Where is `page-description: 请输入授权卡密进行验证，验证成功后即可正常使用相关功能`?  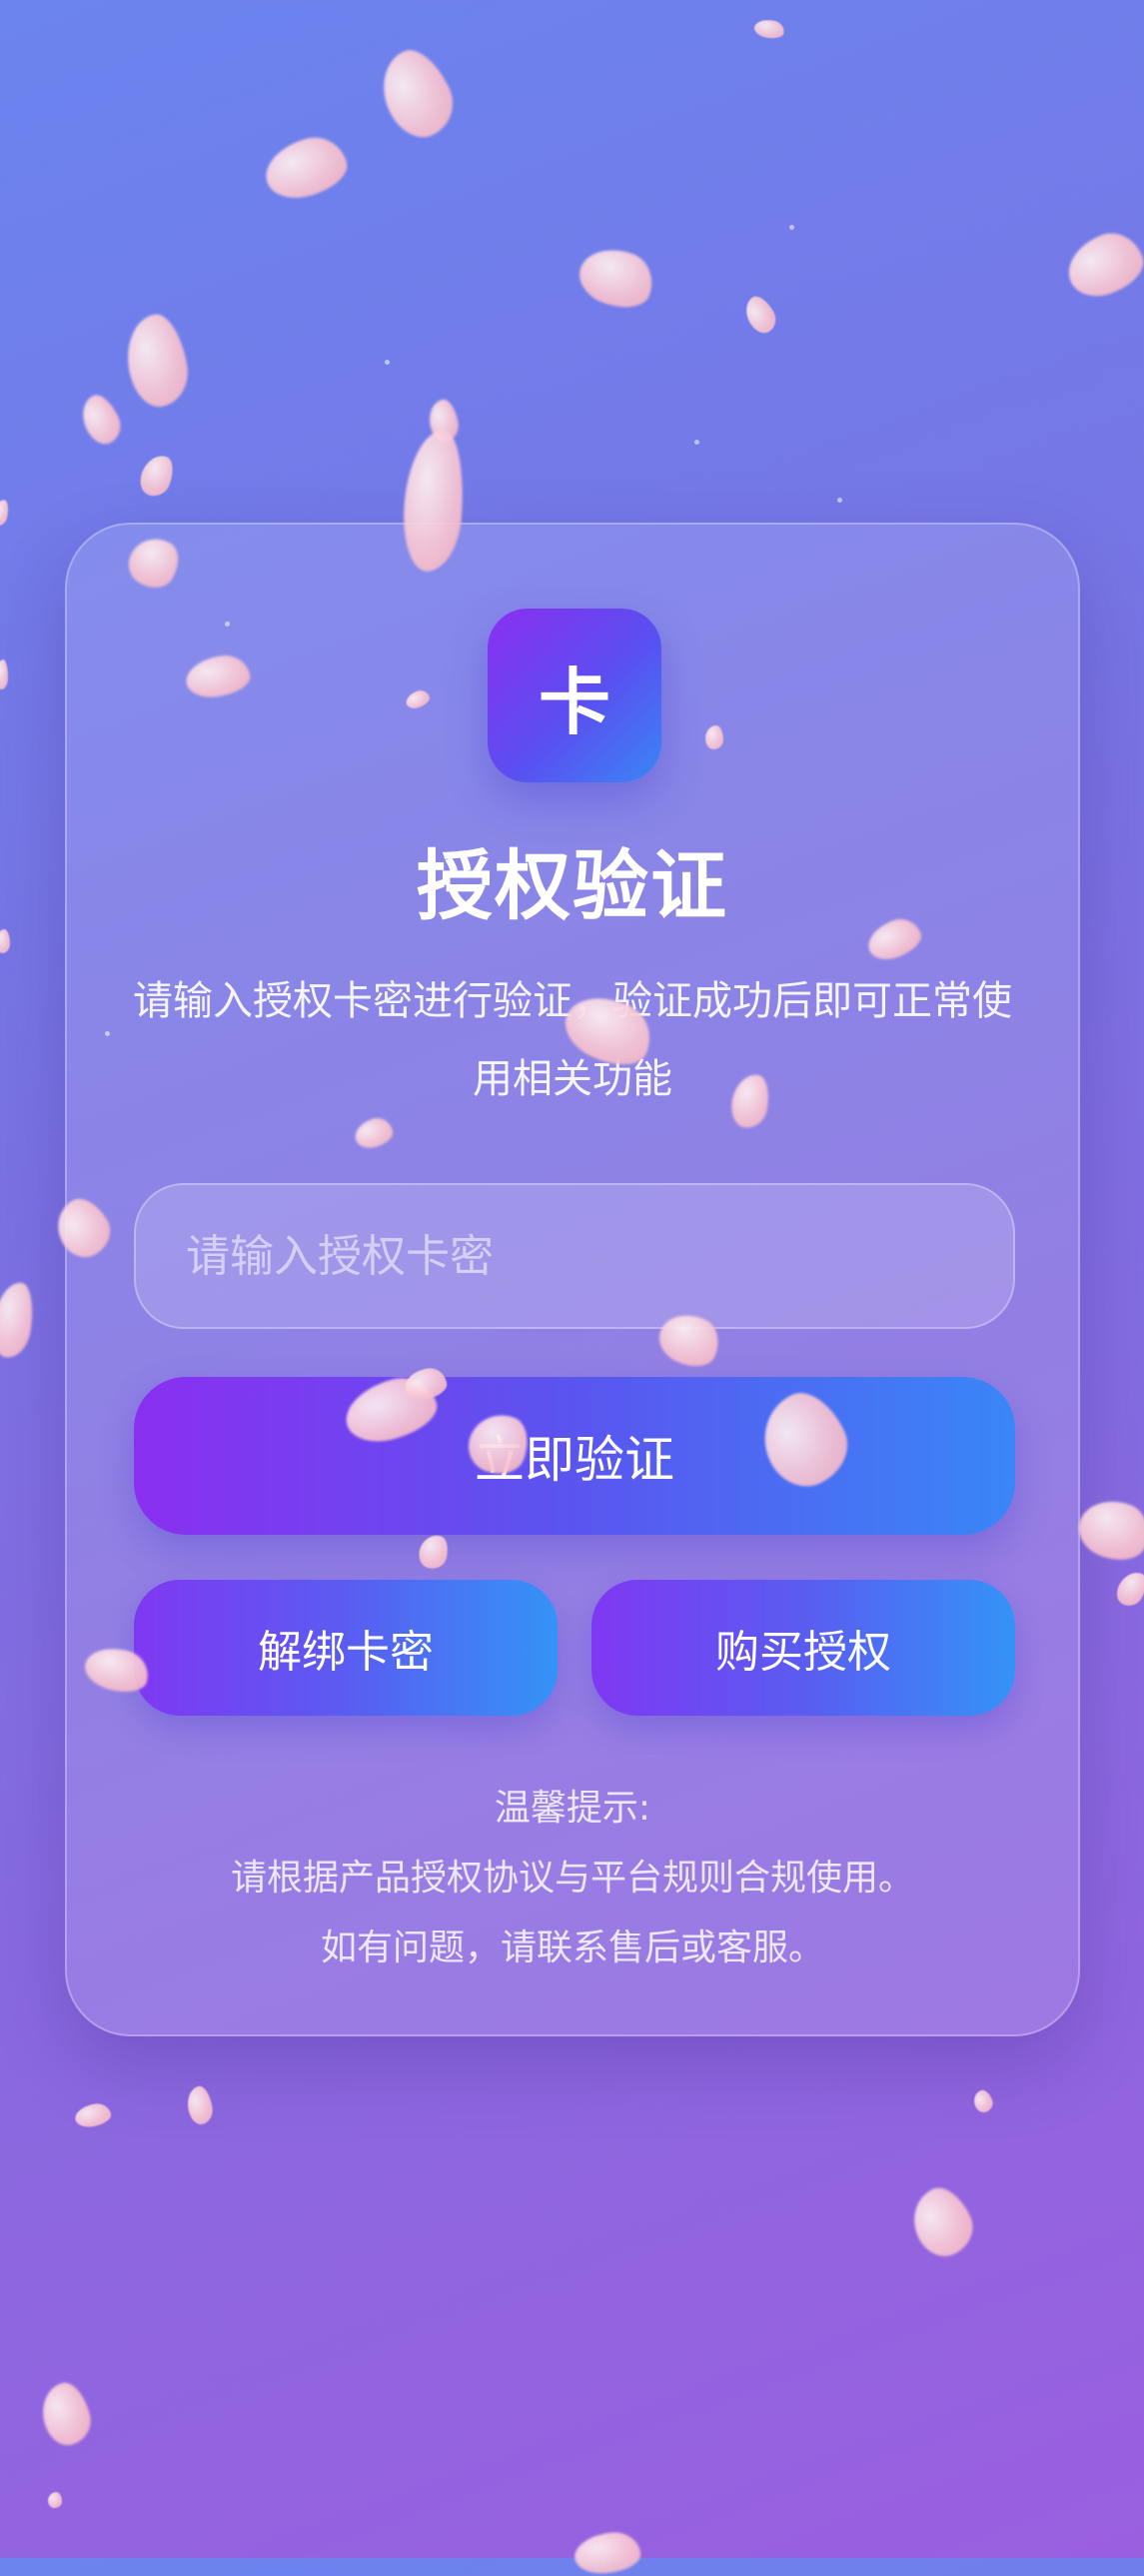
page-description: 请输入授权卡密进行验证，验证成功后即可正常使用相关功能 is located at coordinates (572, 1040).